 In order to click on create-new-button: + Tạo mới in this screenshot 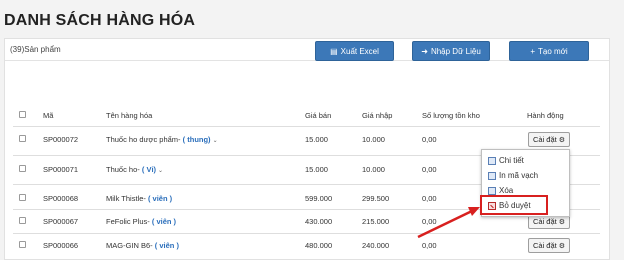, I will do `click(549, 51)`.